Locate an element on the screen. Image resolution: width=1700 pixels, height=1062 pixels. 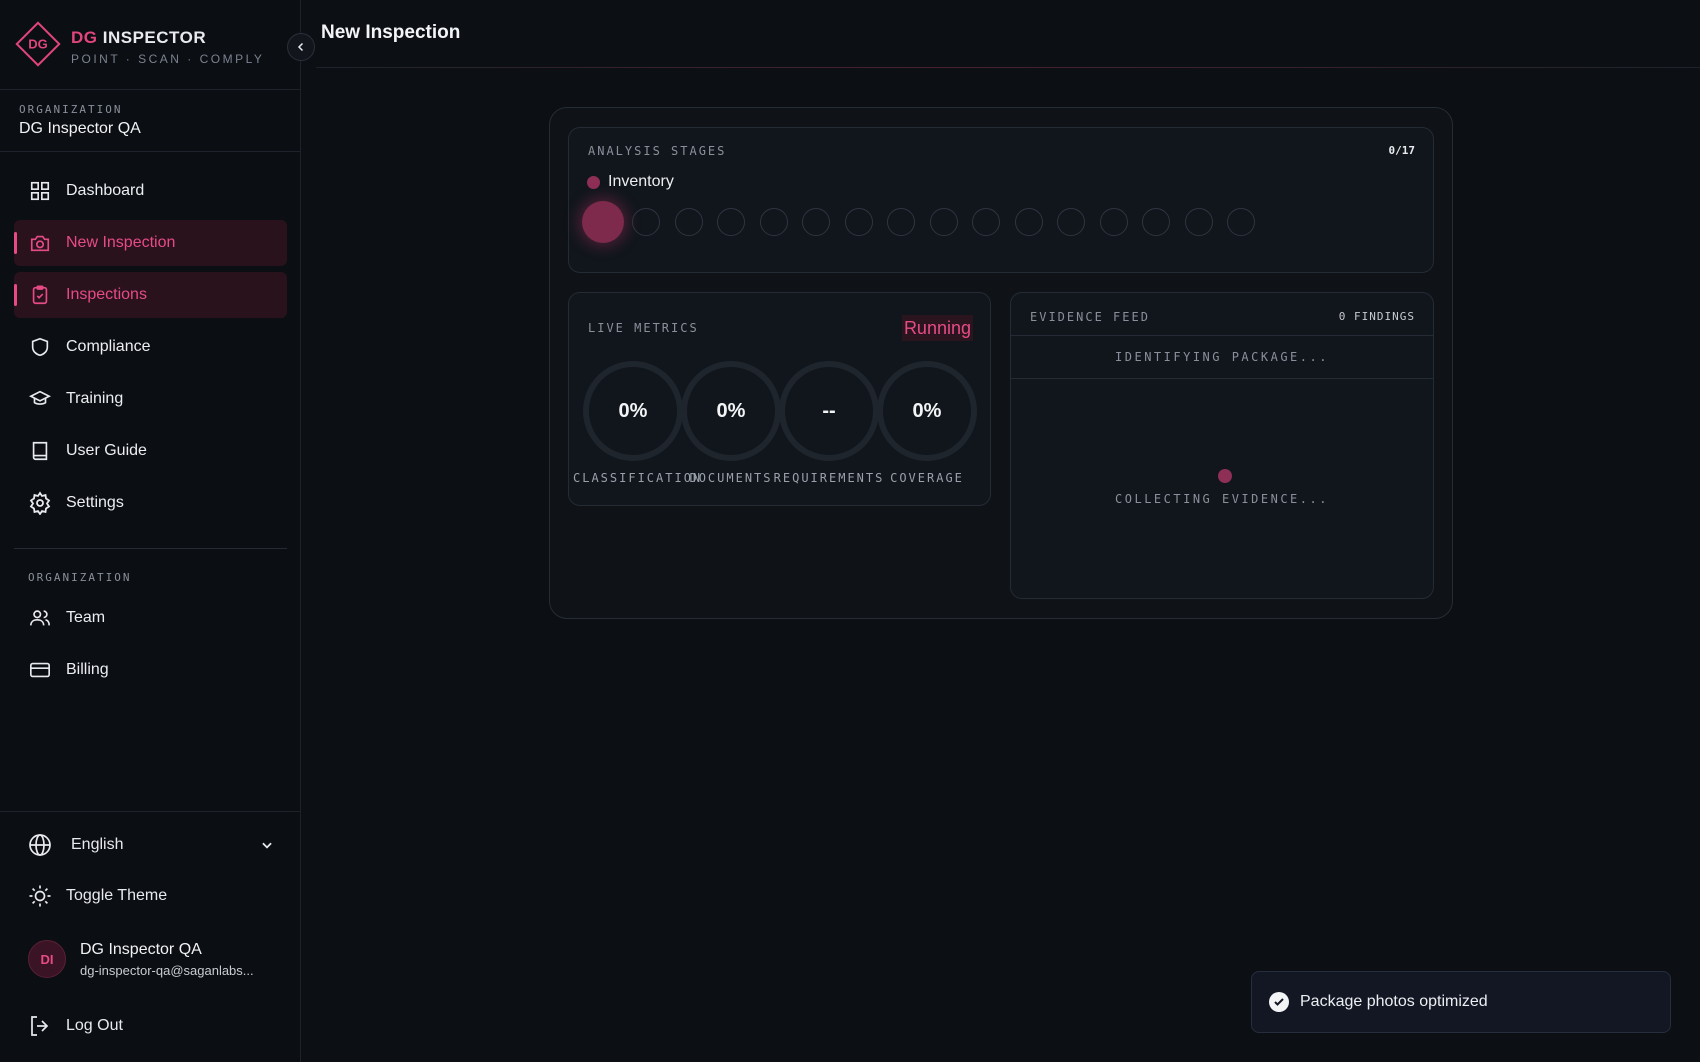
org-nav: Team Billing is located at coordinates (150, 647).